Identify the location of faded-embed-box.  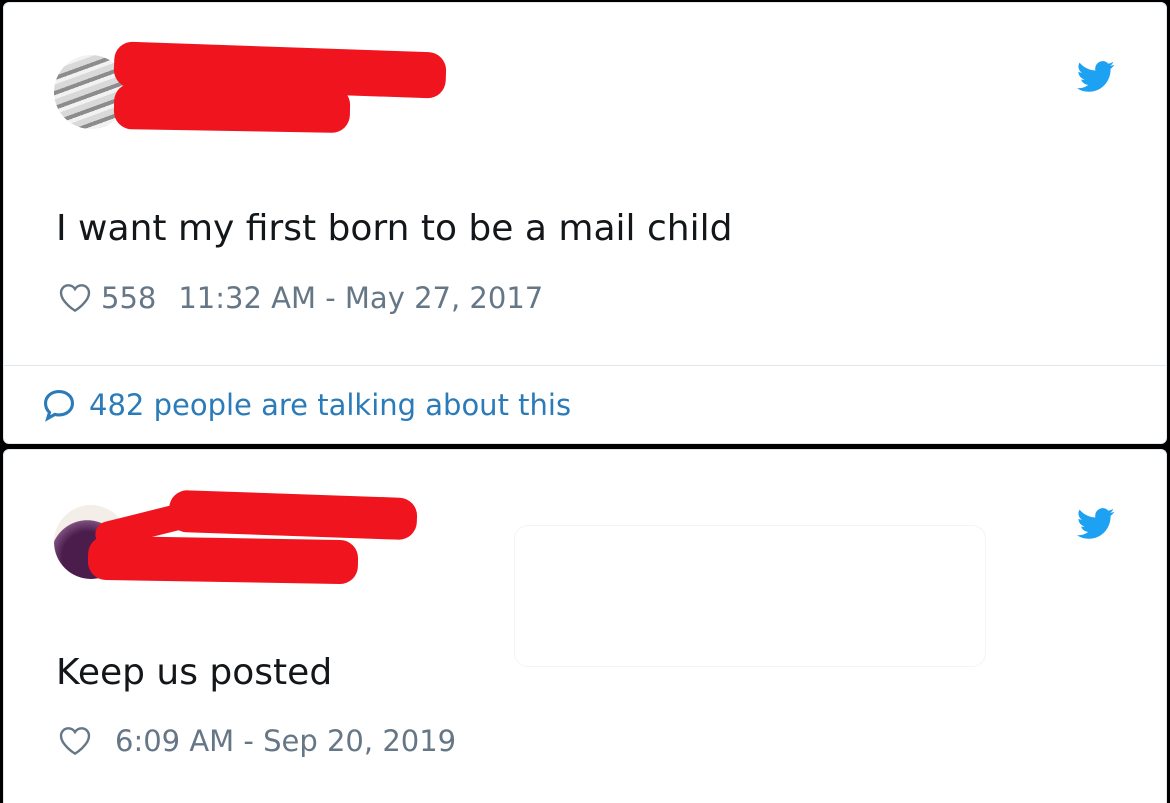
(750, 596).